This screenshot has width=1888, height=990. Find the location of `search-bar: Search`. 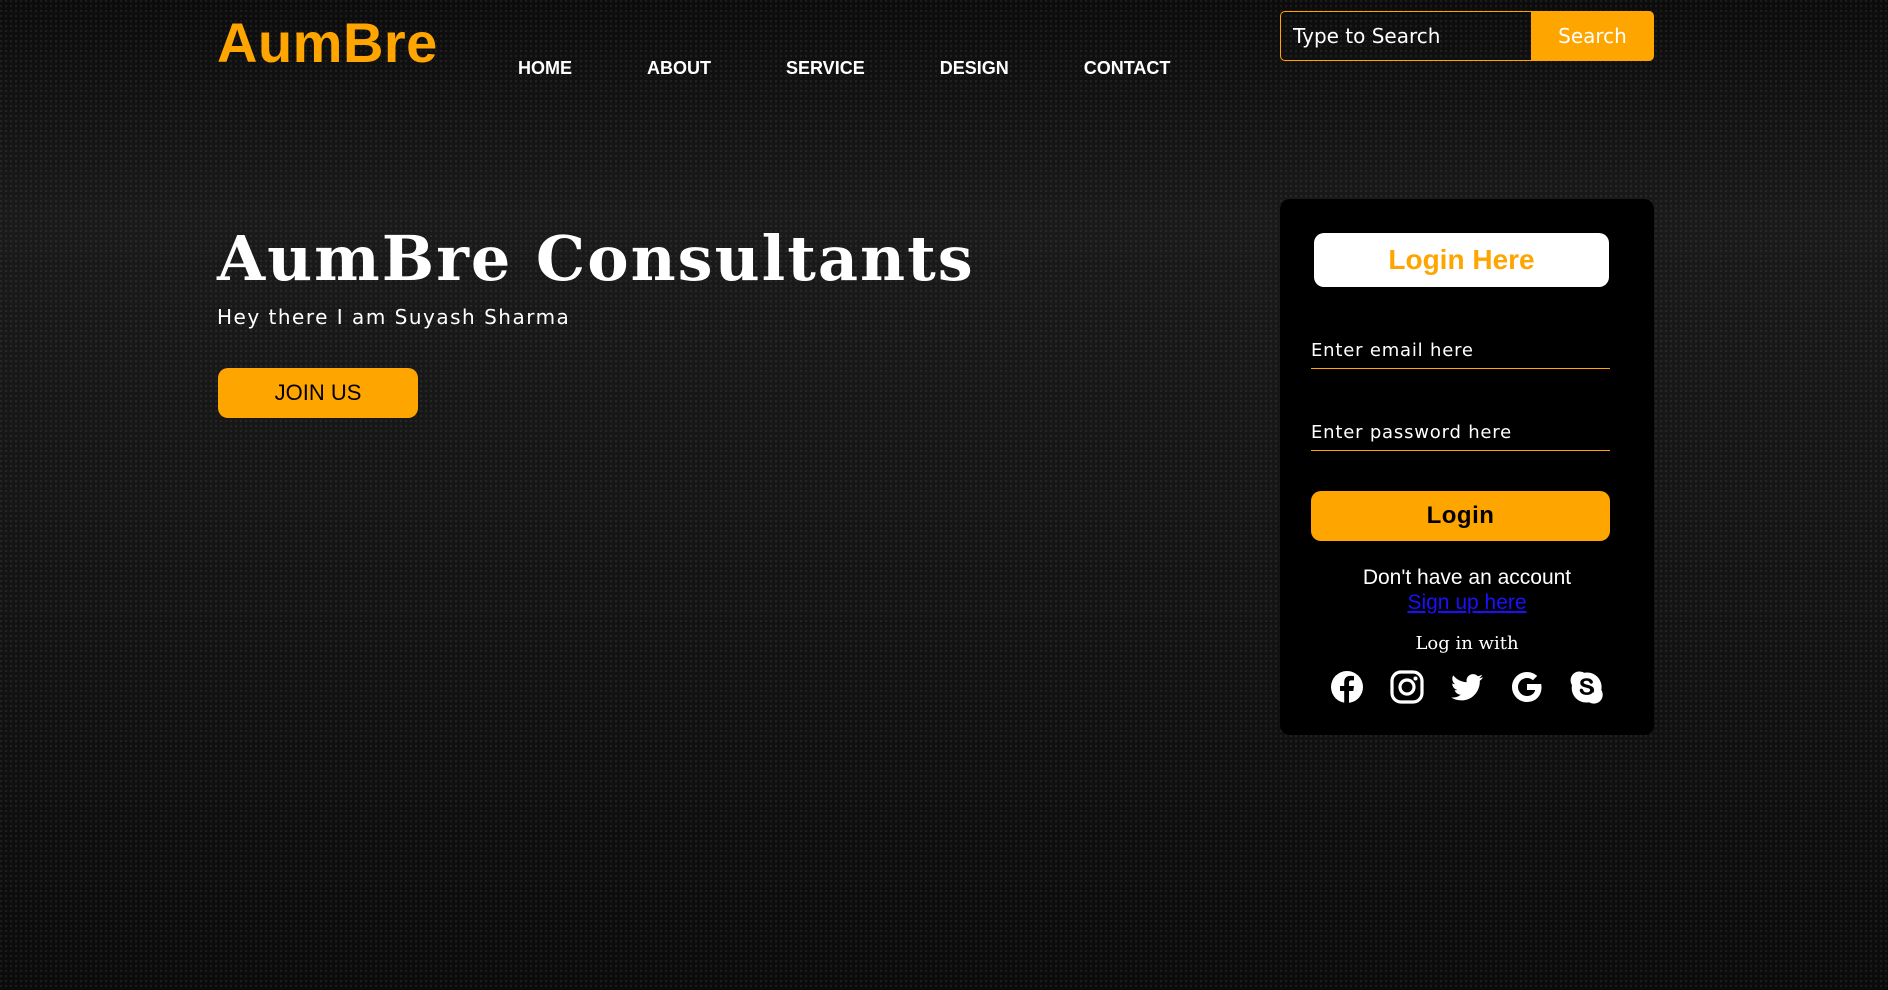

search-bar: Search is located at coordinates (1467, 36).